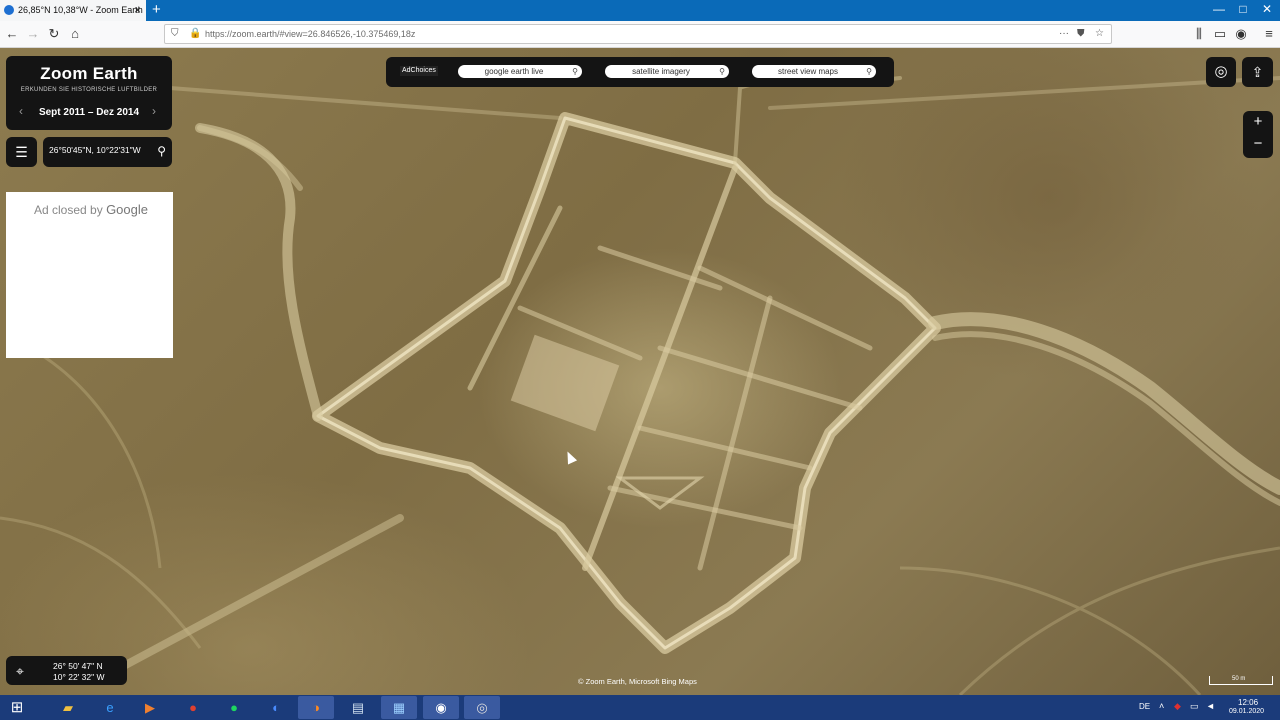 The image size is (1280, 720). What do you see at coordinates (79, 677) in the screenshot?
I see `longitude-readout: 10° 22' 32" W` at bounding box center [79, 677].